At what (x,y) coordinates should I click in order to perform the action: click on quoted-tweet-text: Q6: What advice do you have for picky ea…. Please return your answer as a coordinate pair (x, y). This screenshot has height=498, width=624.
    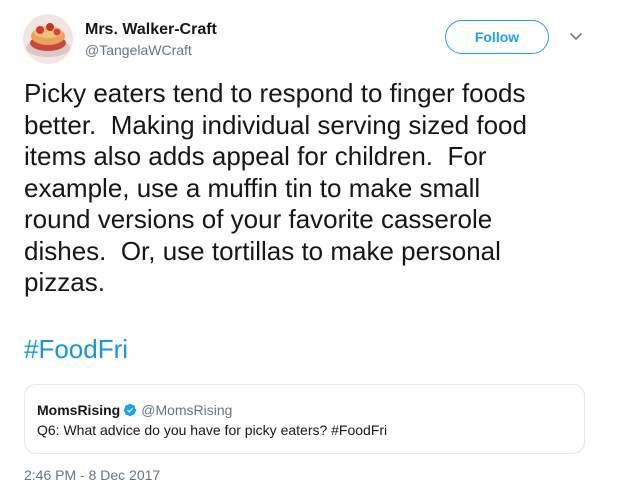
    Looking at the image, I should click on (212, 430).